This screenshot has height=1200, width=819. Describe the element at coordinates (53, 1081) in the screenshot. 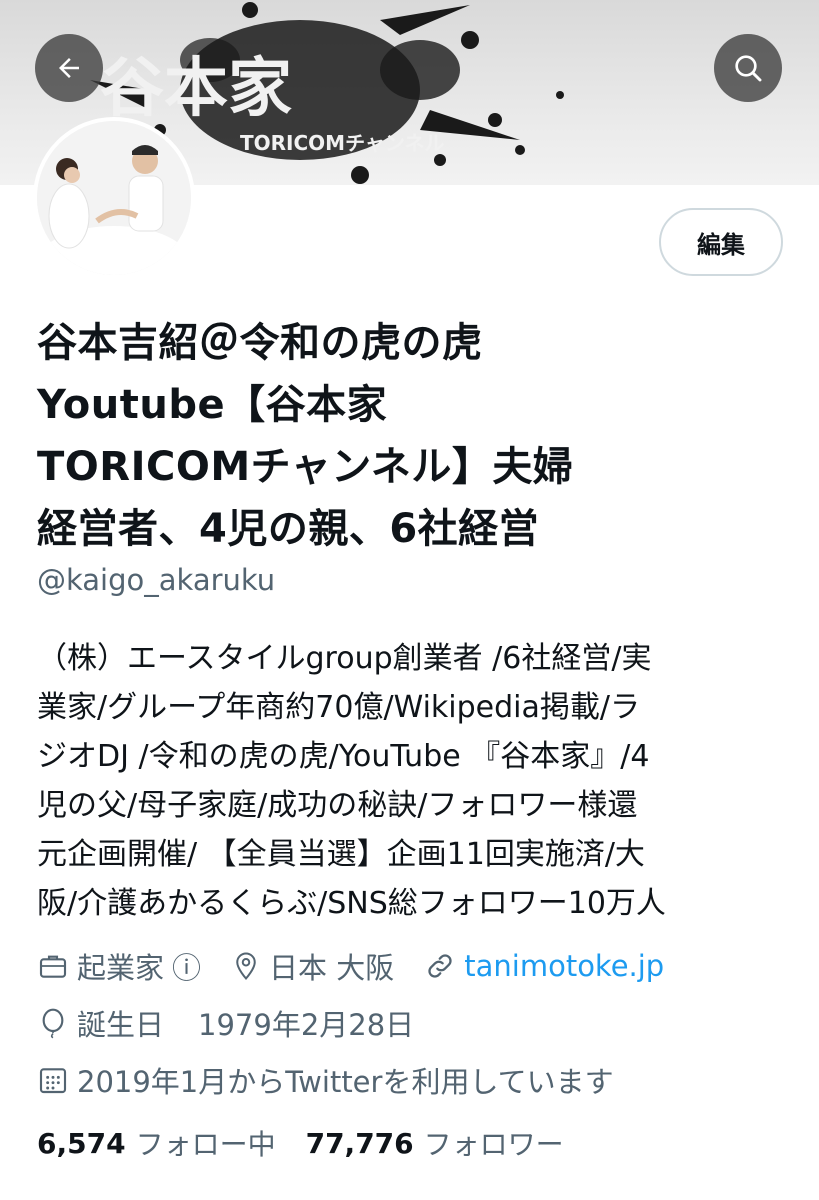

I see `calendar-icon` at that location.